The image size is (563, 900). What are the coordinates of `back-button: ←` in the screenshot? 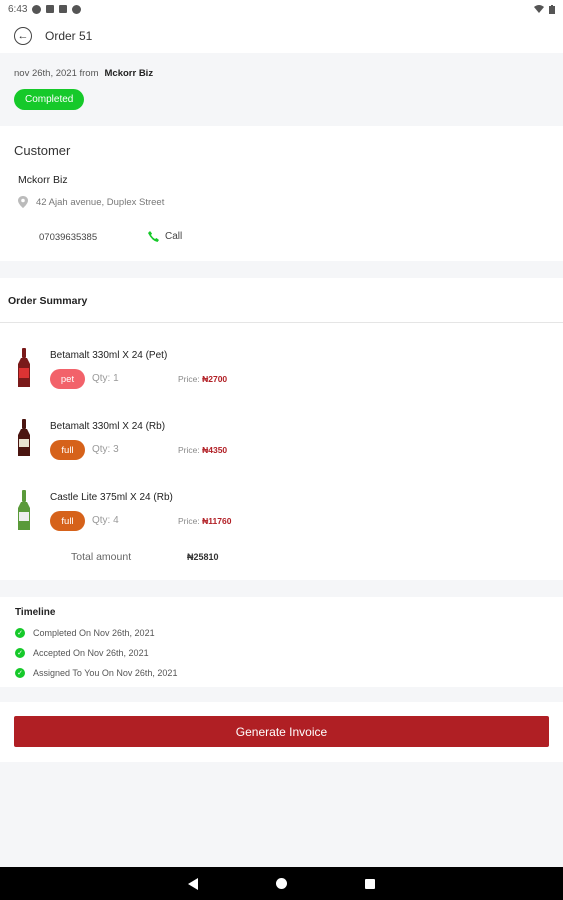 It's located at (23, 35).